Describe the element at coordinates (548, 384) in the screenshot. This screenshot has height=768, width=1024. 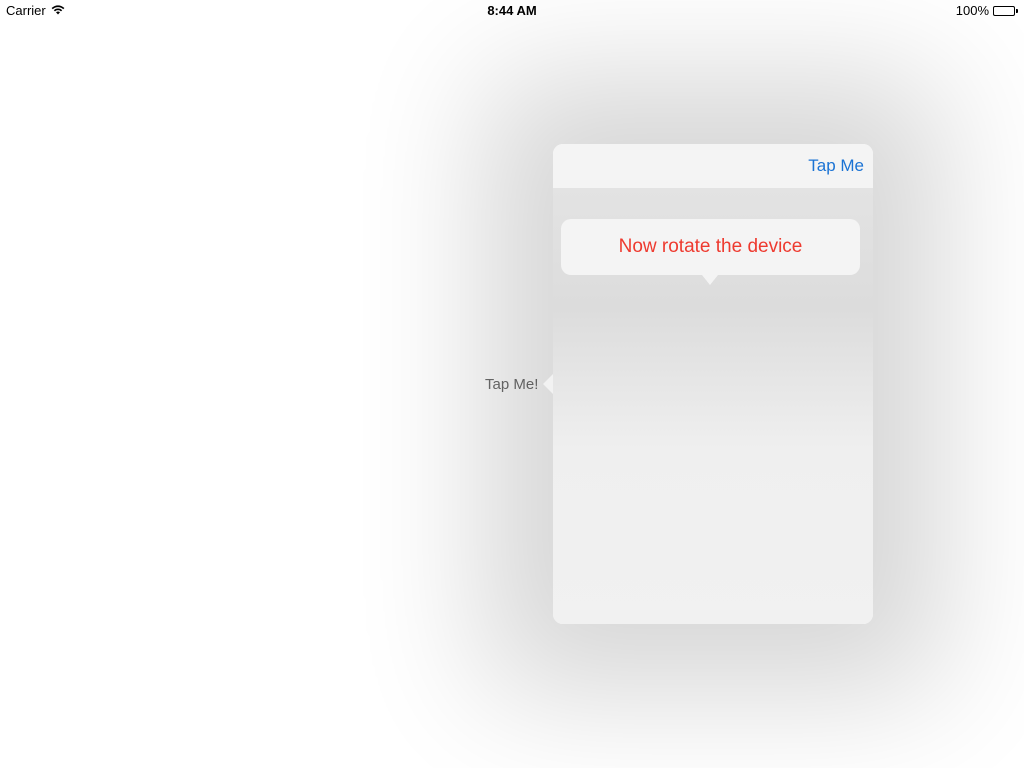
I see `popover-arrow` at that location.